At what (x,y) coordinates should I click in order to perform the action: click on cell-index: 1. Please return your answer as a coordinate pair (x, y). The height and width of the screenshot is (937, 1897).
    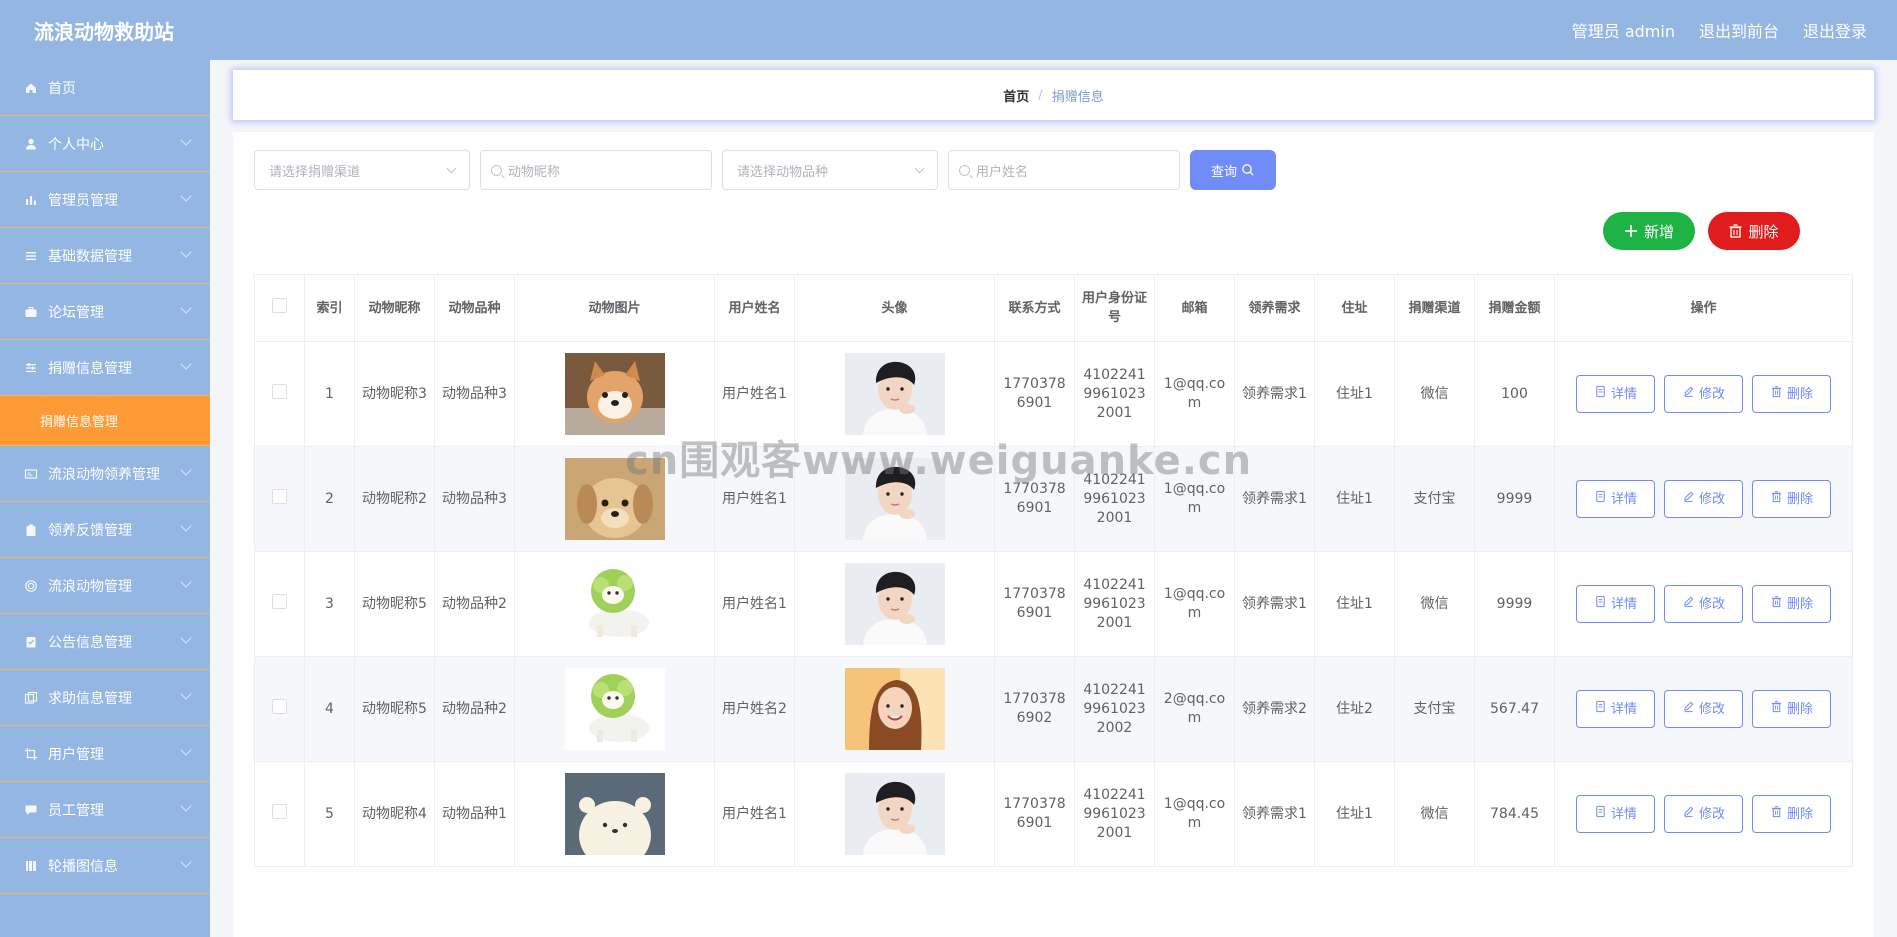
    Looking at the image, I should click on (329, 394).